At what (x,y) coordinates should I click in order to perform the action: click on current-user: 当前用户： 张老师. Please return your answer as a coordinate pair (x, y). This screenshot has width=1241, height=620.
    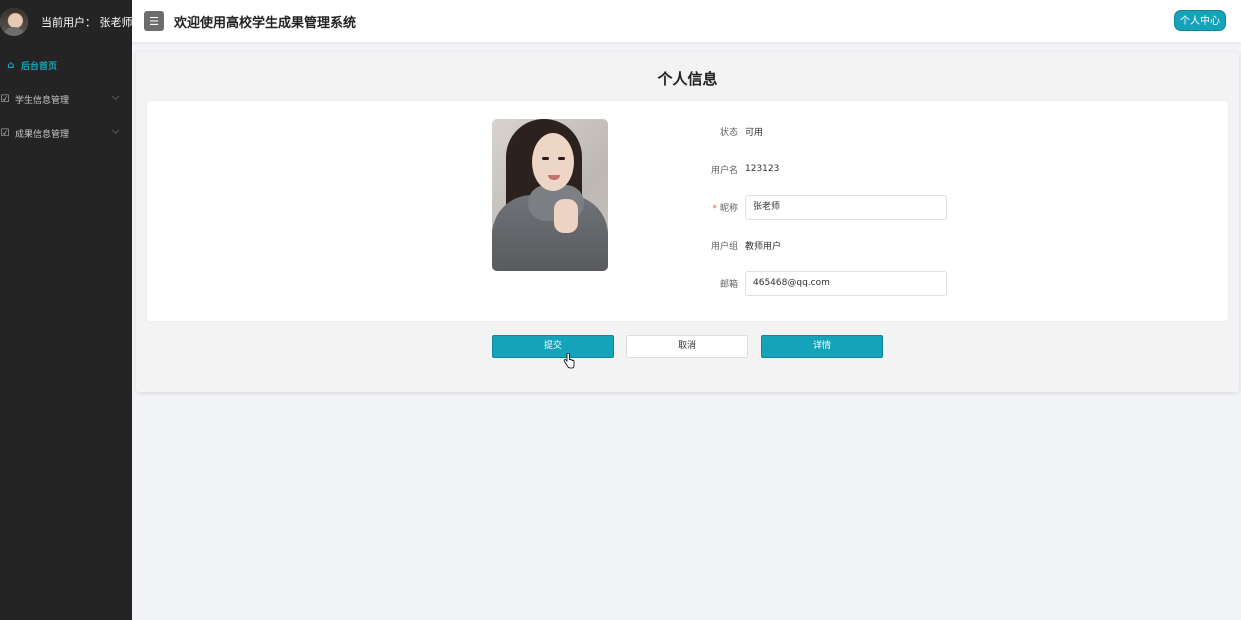
    Looking at the image, I should click on (66, 22).